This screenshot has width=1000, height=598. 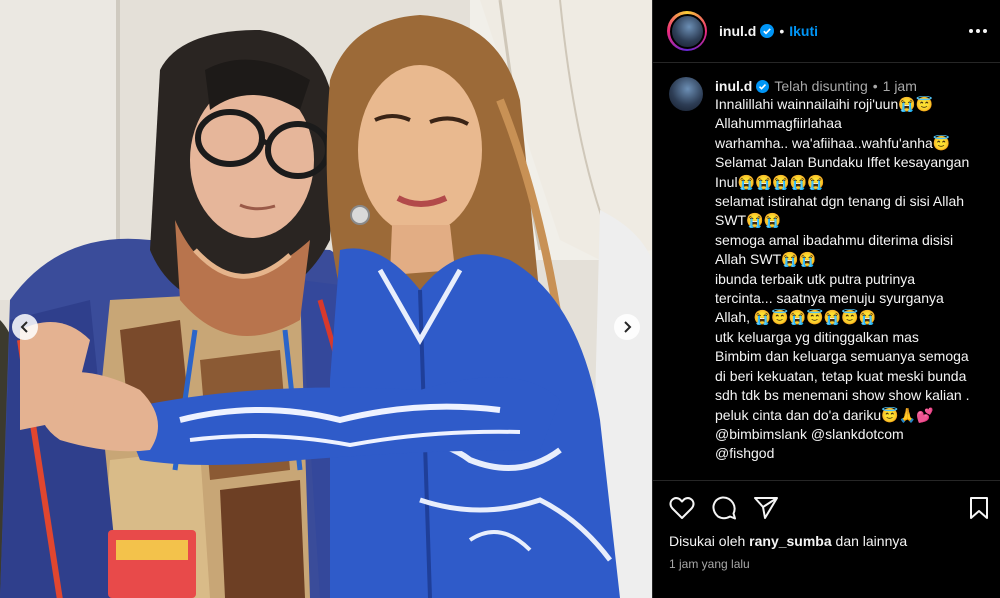 What do you see at coordinates (790, 541) in the screenshot?
I see `liker-username: rany_sumba` at bounding box center [790, 541].